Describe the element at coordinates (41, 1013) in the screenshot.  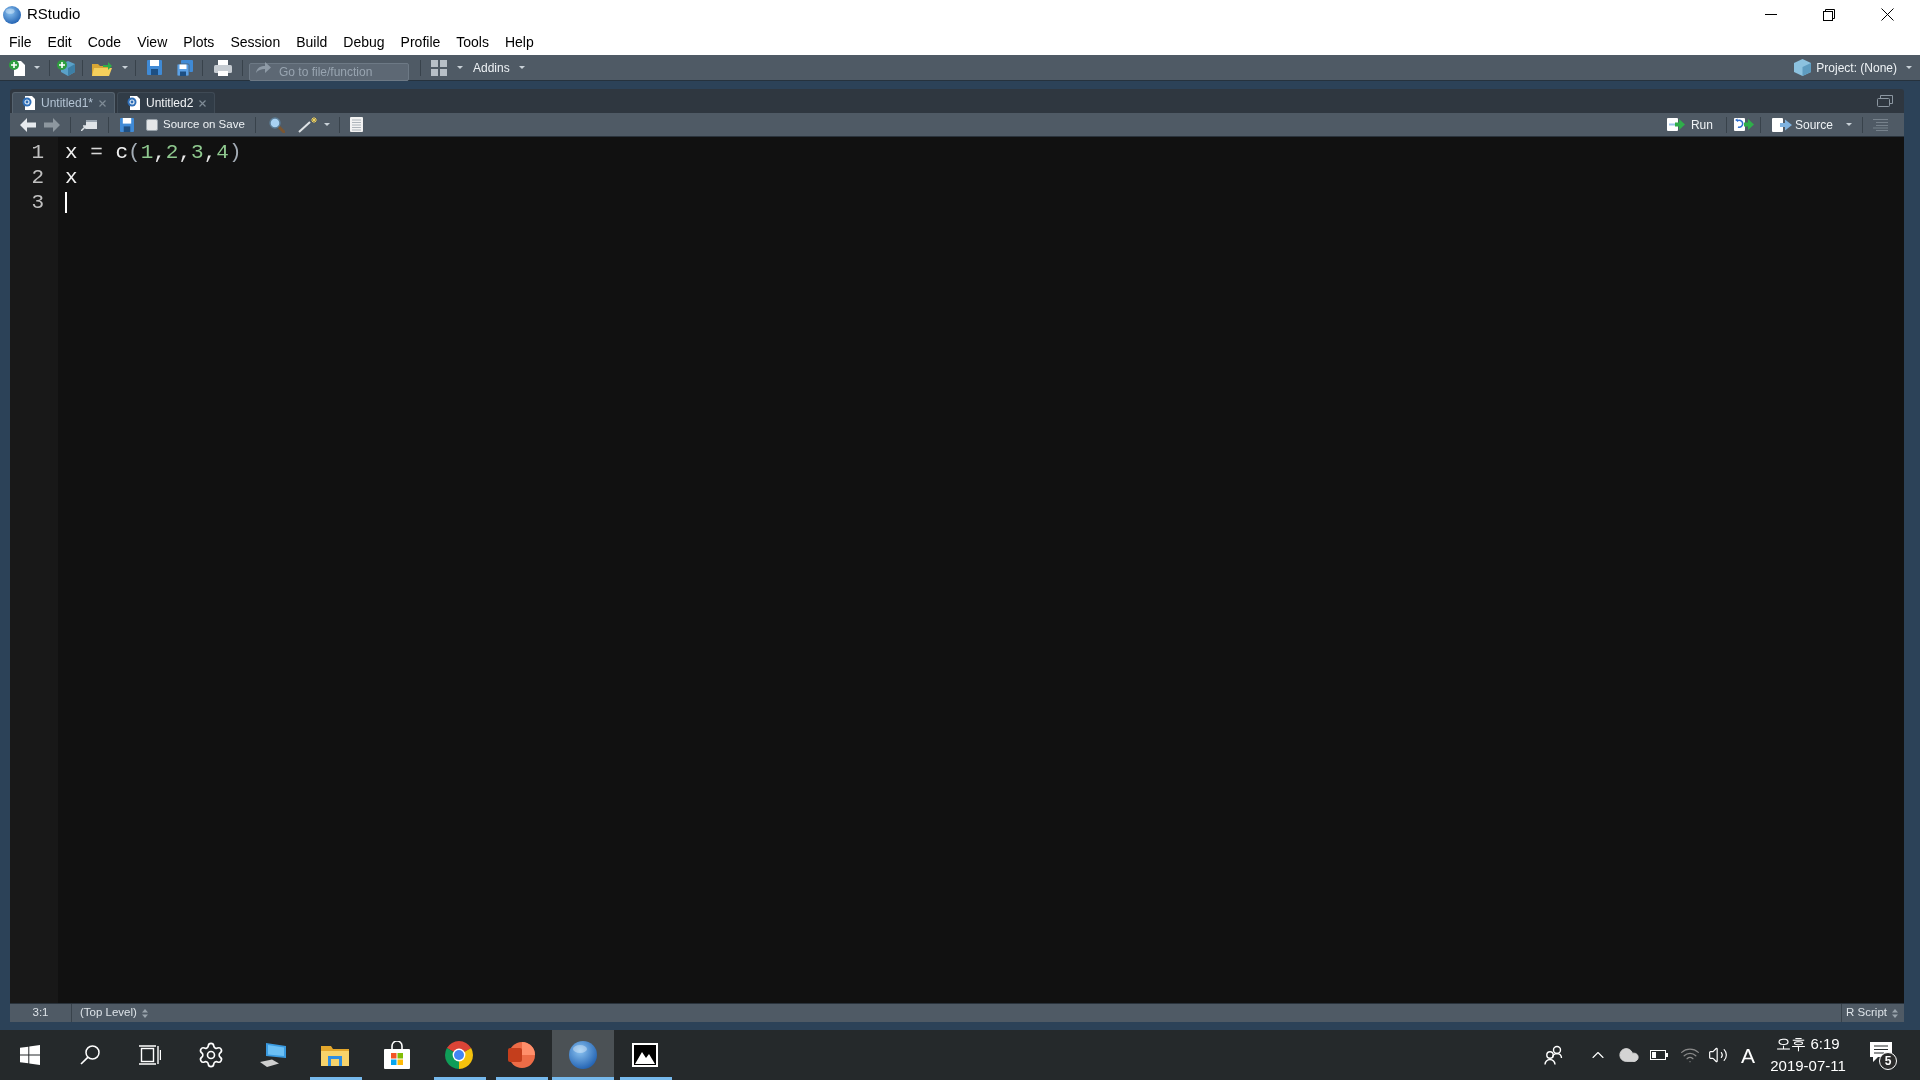
I see `cursor-position: 3:1` at that location.